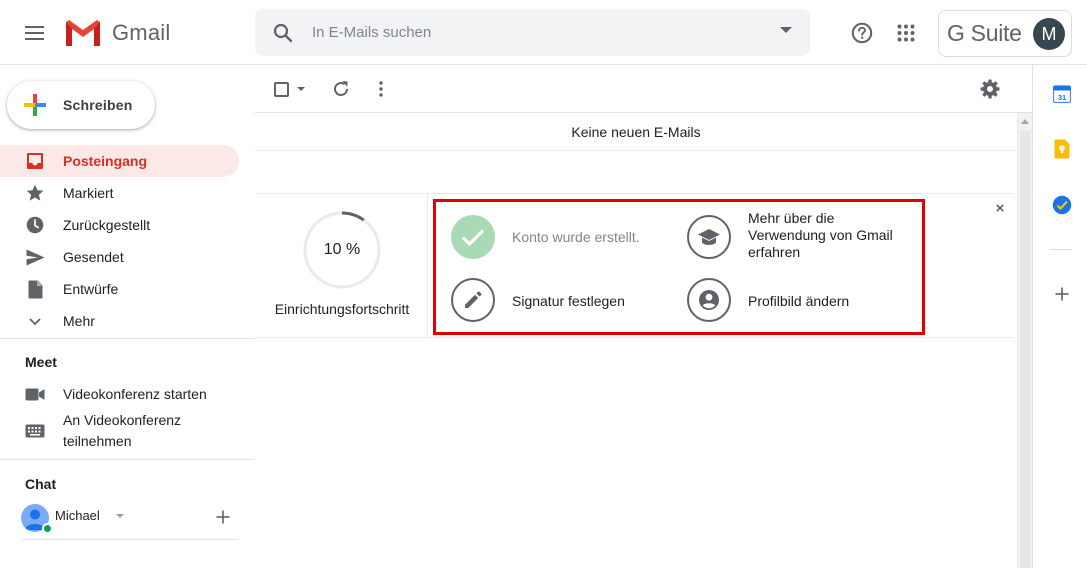 This screenshot has width=1087, height=568. Describe the element at coordinates (91, 289) in the screenshot. I see `sidebar-item-label: Entwürfe` at that location.